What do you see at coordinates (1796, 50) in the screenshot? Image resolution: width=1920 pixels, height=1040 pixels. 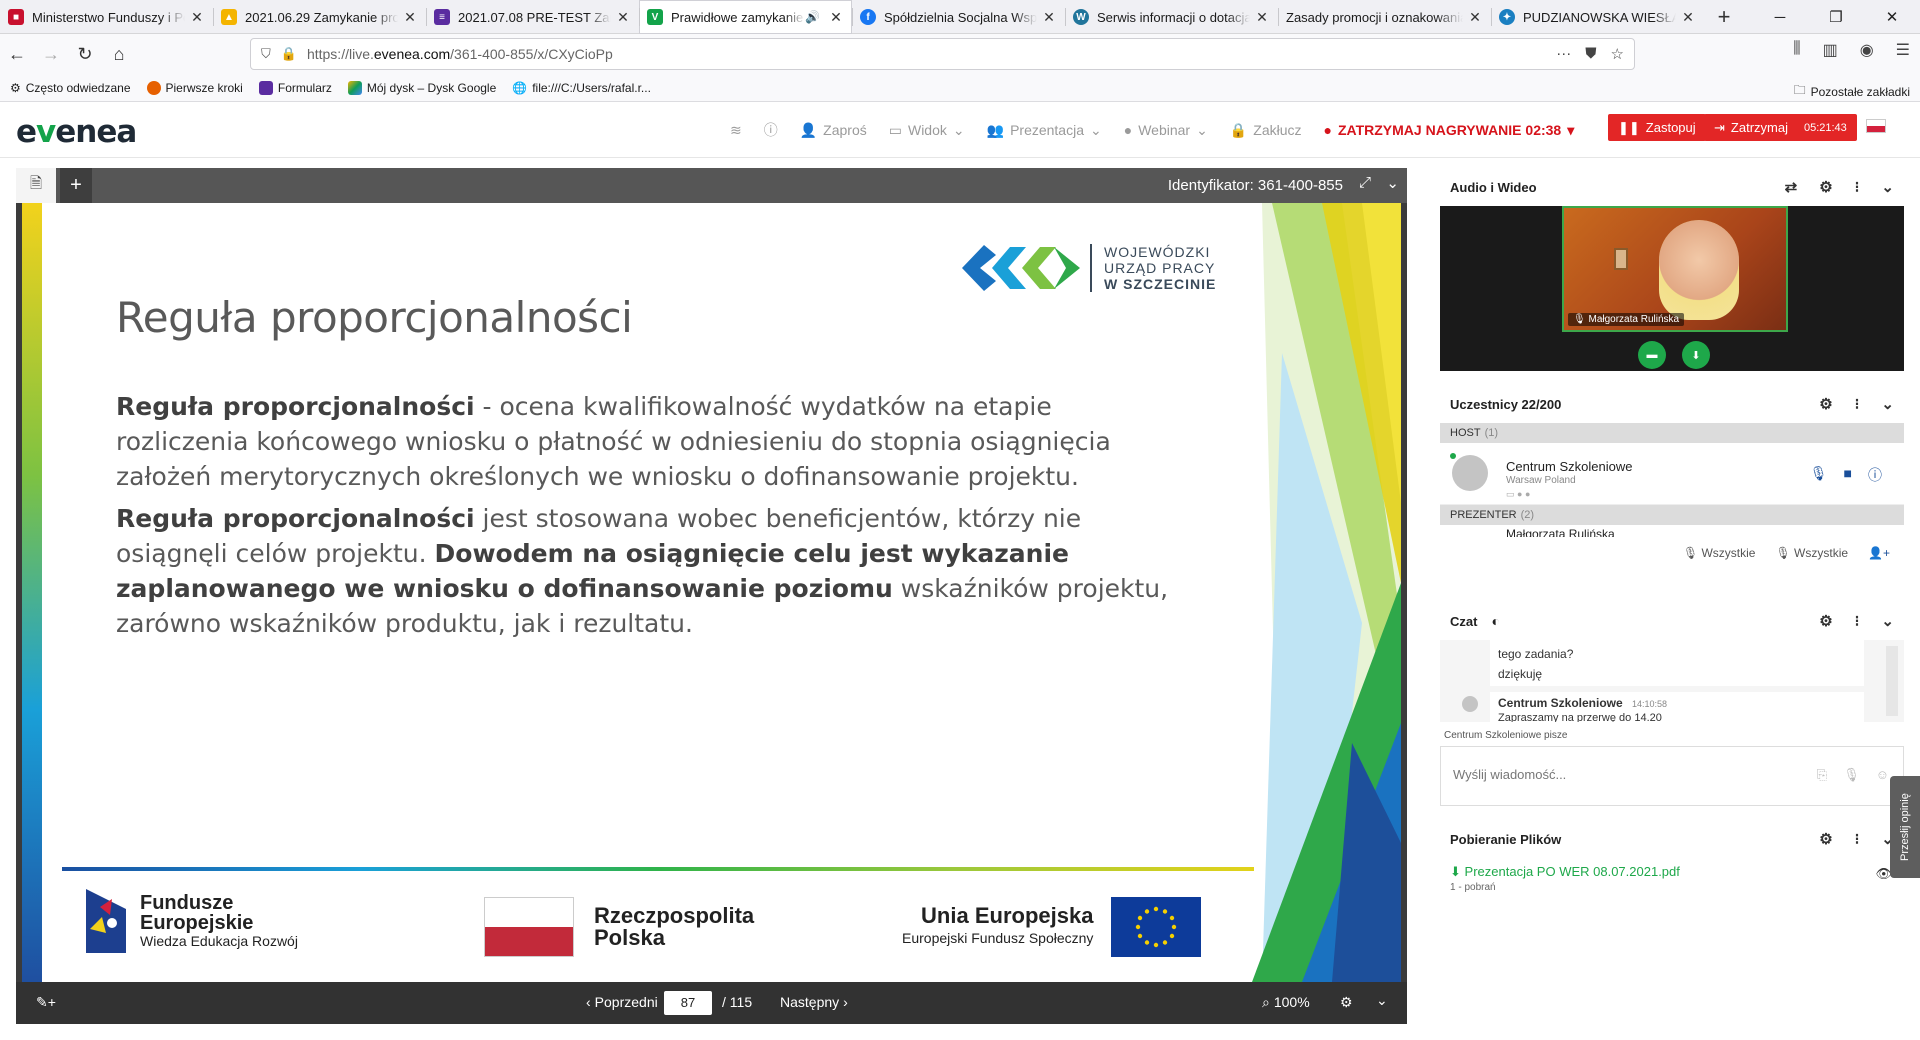 I see `library-icon: ⫼` at bounding box center [1796, 50].